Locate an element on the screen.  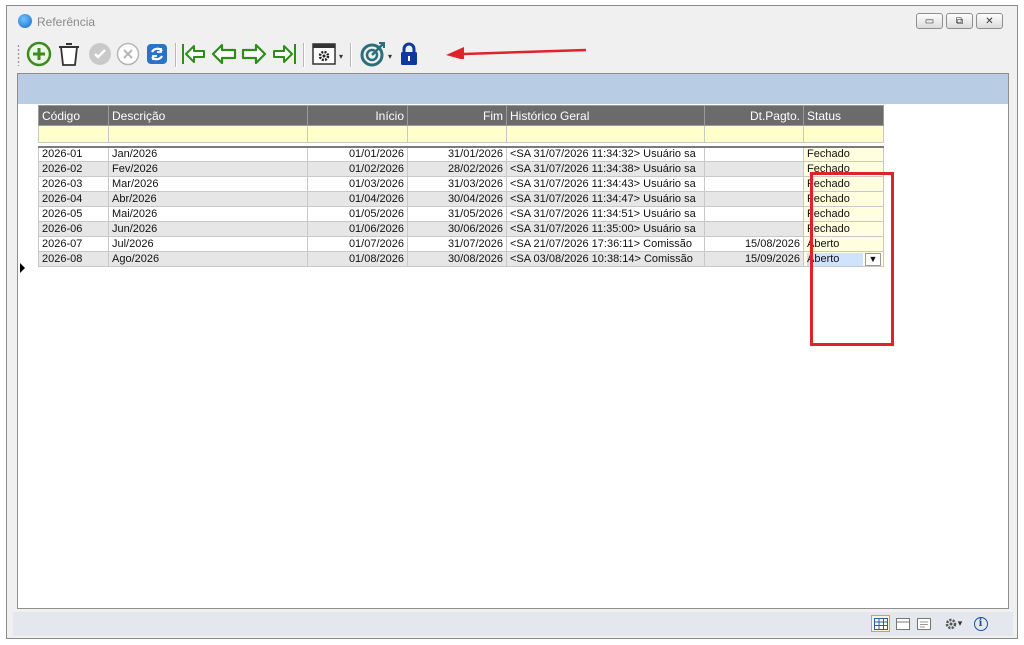
column-header-descricao: Descrição is located at coordinates (208, 115).